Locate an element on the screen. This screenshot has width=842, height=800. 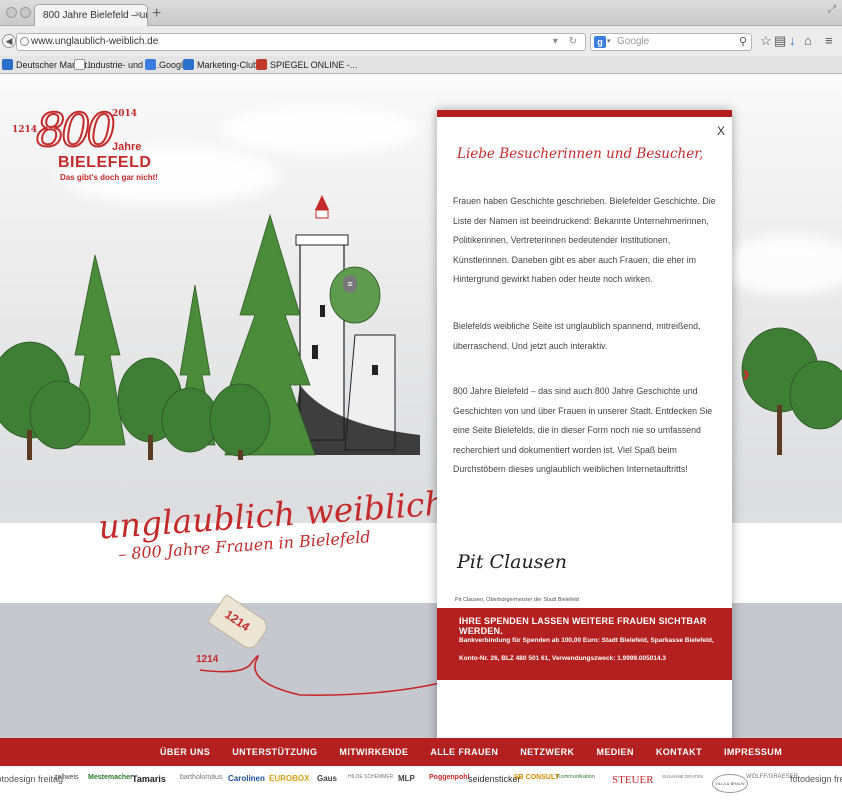
logo-number: 800 is located at coordinates (76, 130).